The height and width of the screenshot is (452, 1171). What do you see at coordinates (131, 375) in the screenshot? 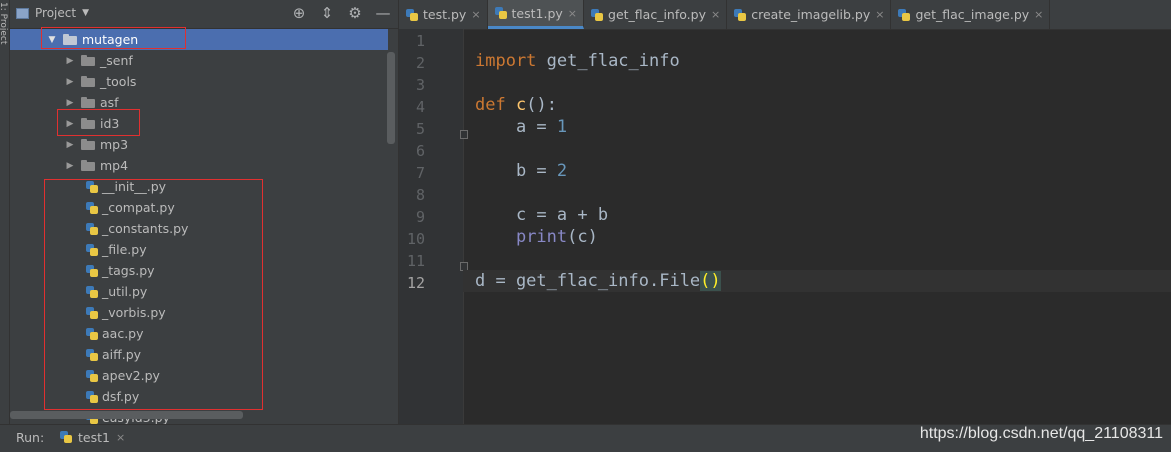
I see `tree-item-label: apev2.py` at bounding box center [131, 375].